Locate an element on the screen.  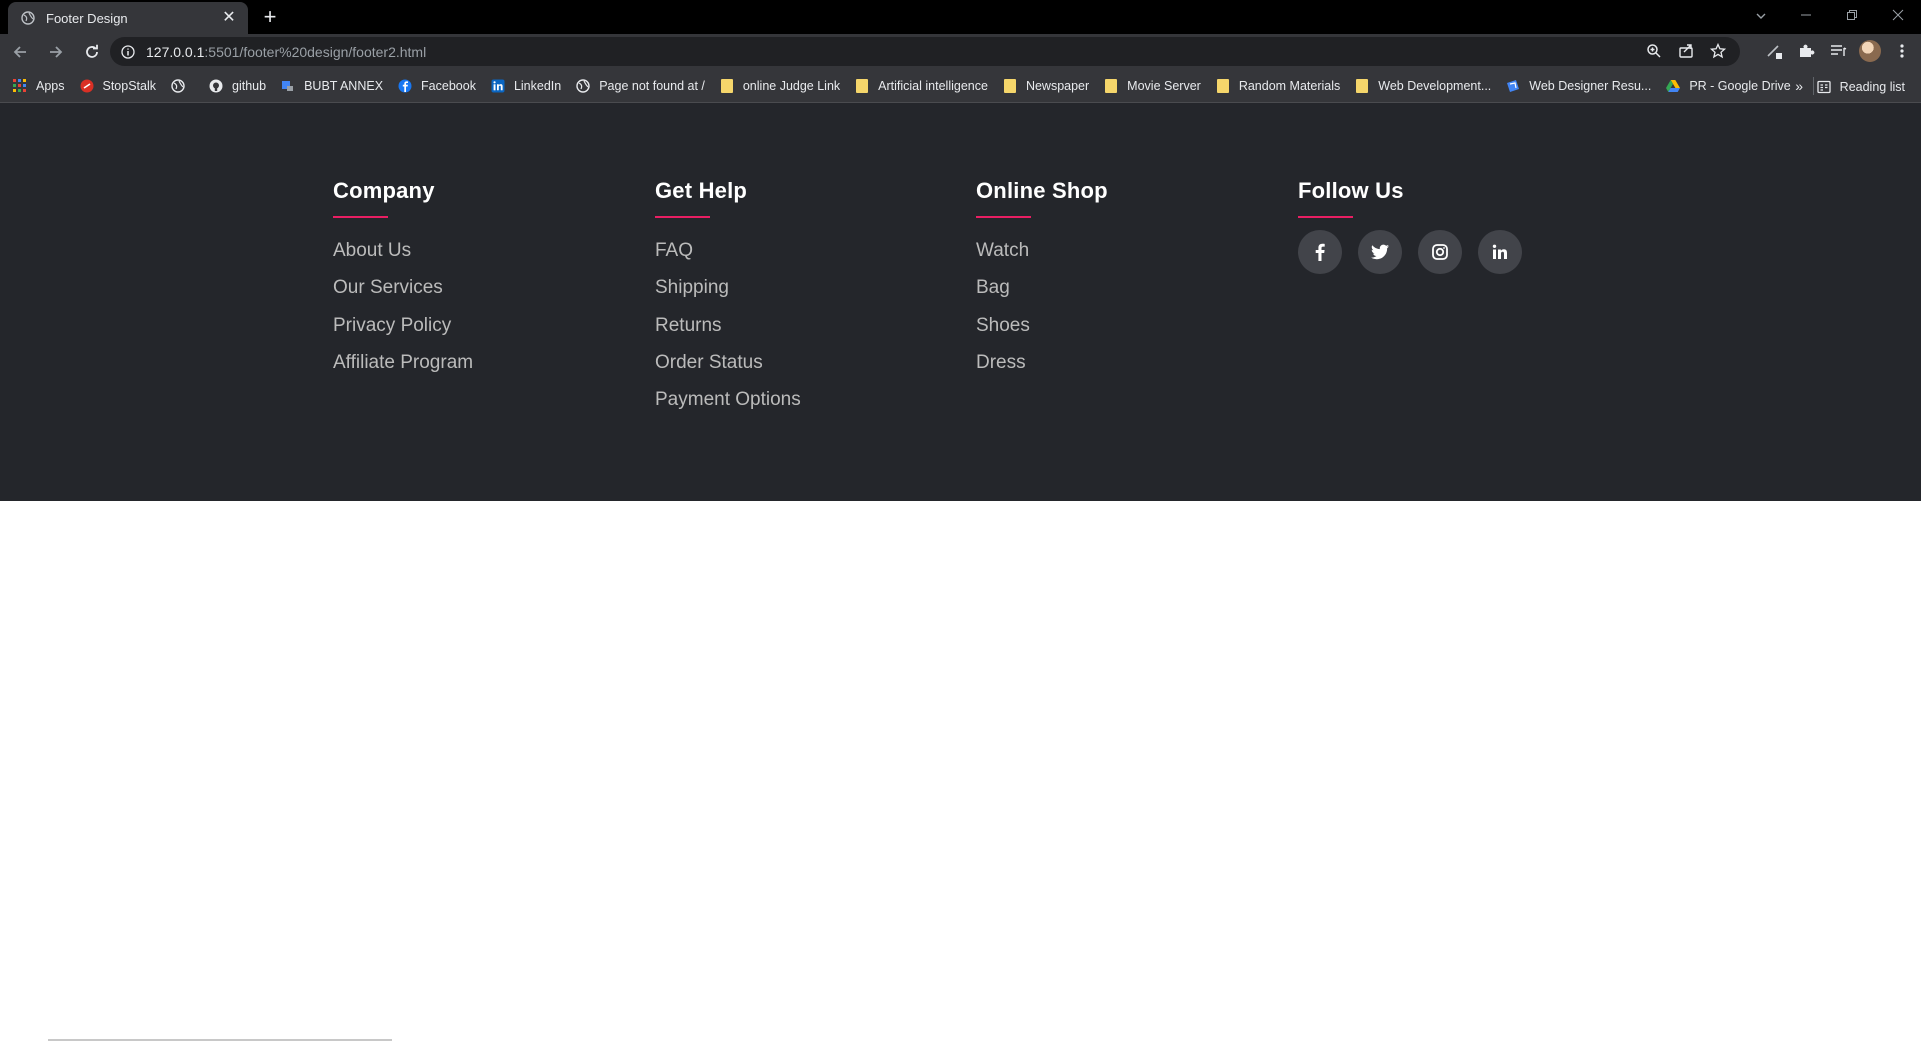
tab-close-button: ✕ is located at coordinates (229, 18).